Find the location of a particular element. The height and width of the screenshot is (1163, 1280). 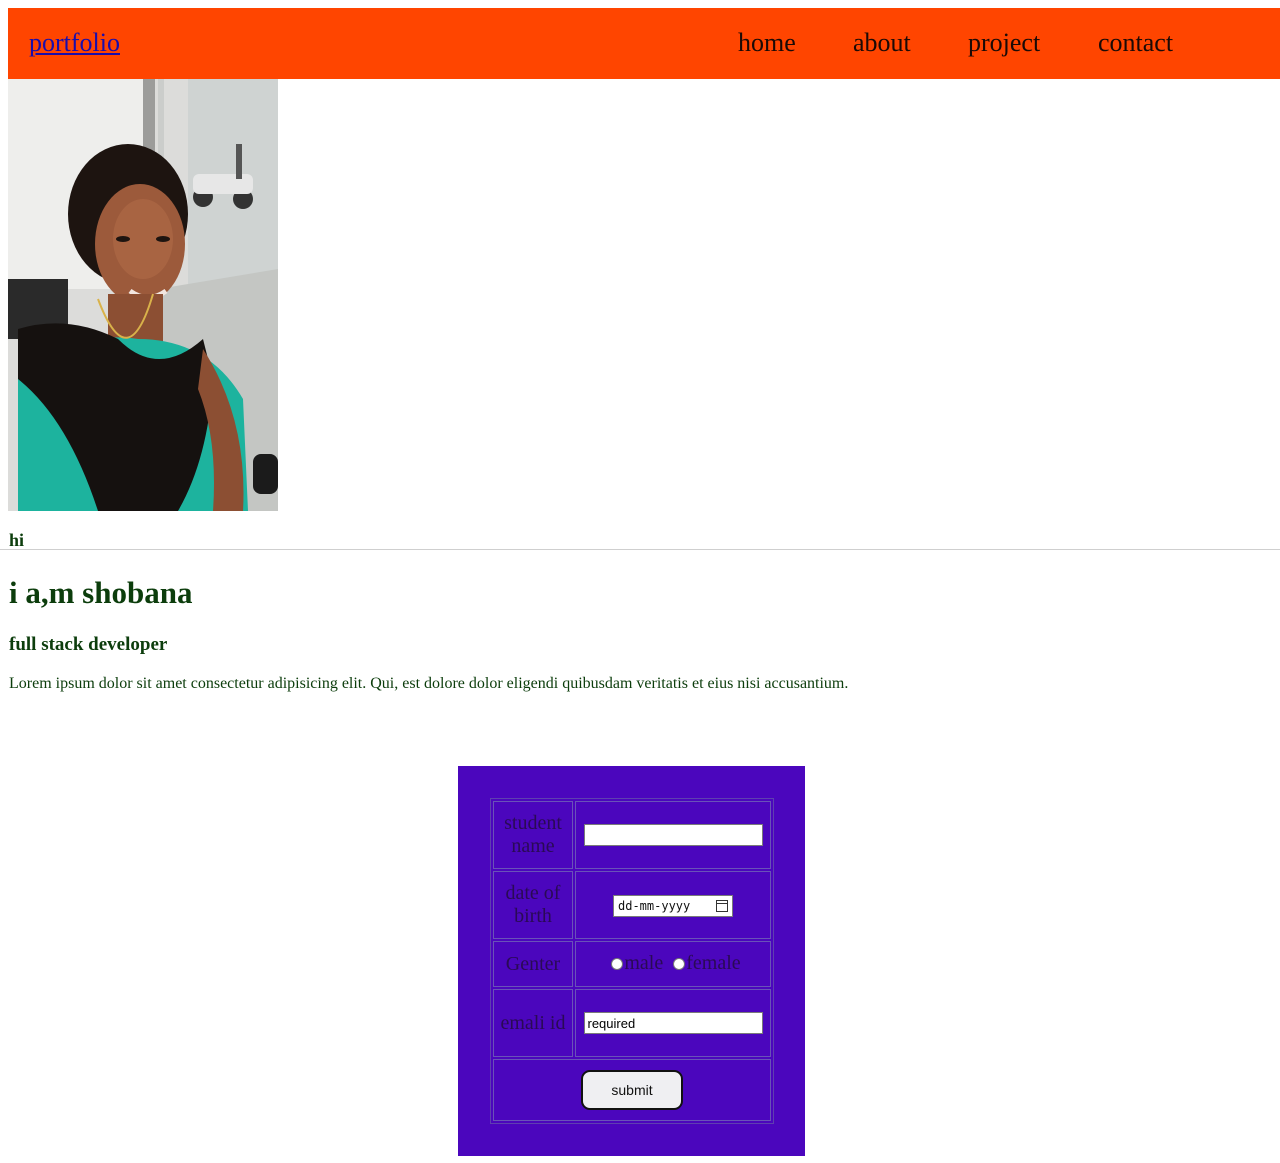

profile-photo-image is located at coordinates (143, 295).